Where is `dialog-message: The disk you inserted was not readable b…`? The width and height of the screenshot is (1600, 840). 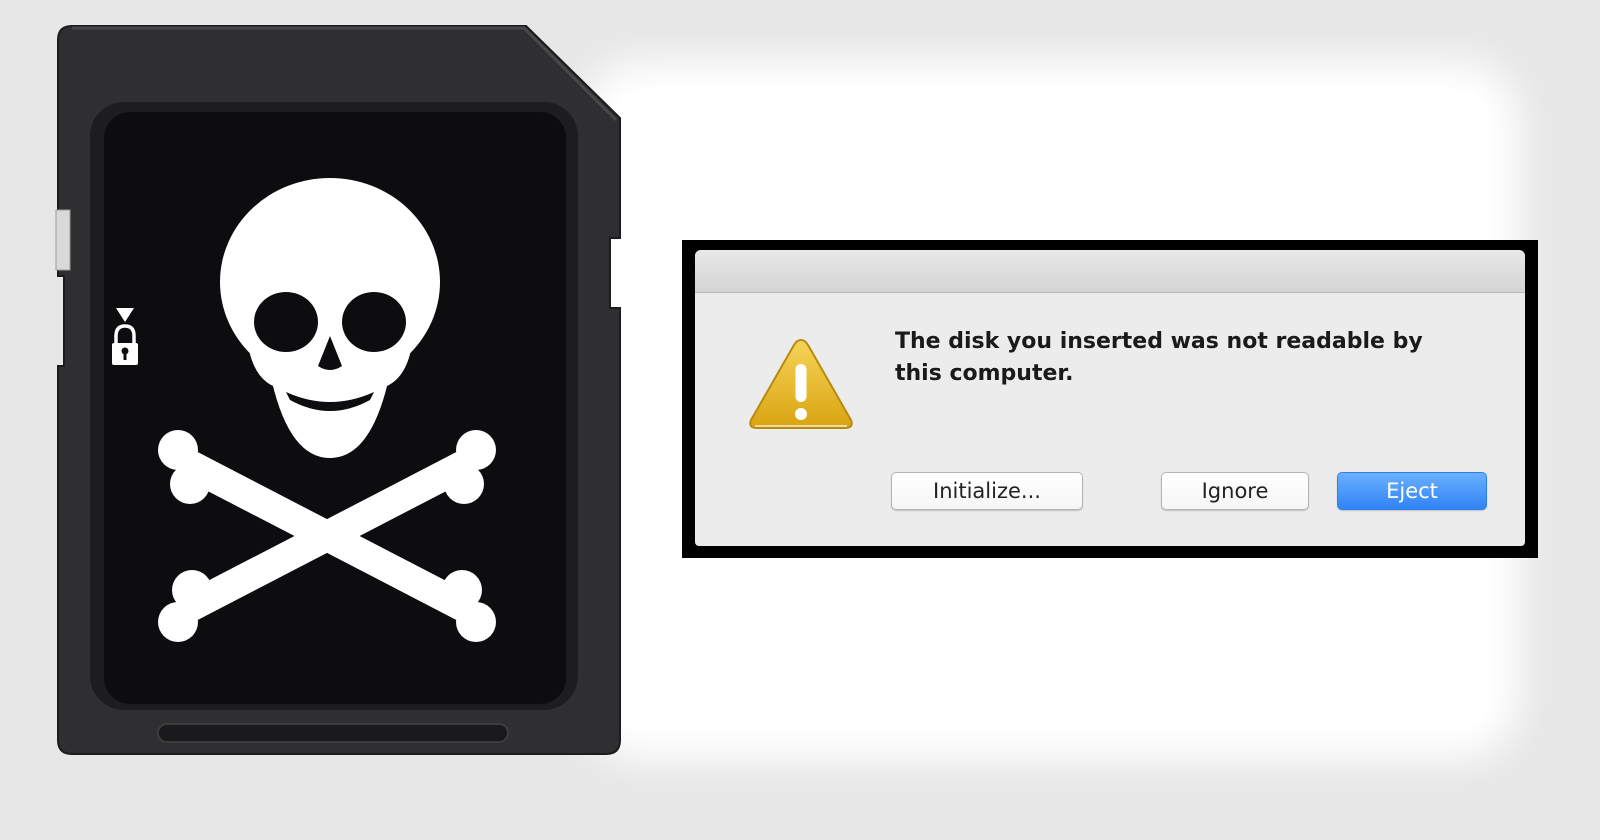
dialog-message: The disk you inserted was not readable b… is located at coordinates (1159, 357).